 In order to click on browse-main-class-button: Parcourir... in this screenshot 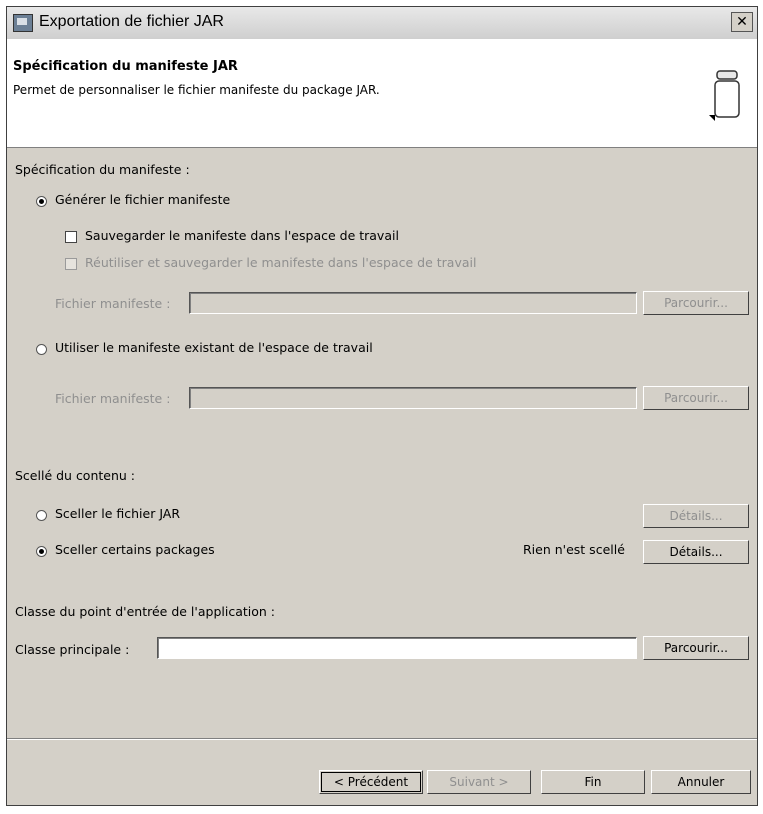, I will do `click(696, 648)`.